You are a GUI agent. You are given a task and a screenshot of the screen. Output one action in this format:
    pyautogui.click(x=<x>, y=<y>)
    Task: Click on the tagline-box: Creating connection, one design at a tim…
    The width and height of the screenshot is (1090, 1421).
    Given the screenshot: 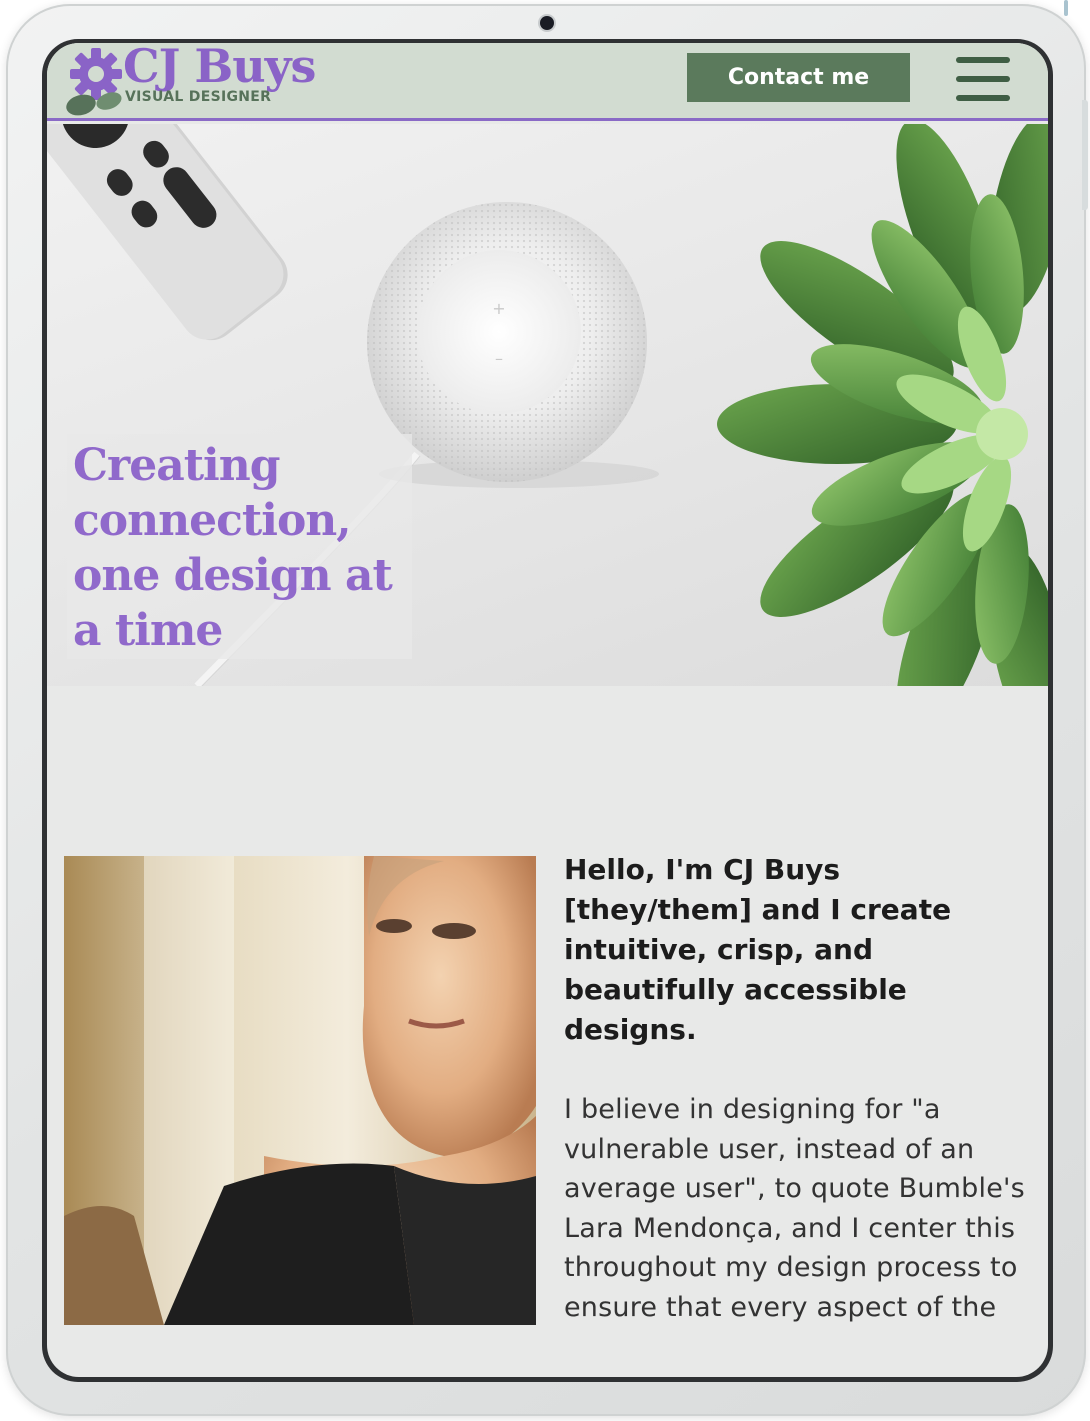 What is the action you would take?
    pyautogui.click(x=239, y=546)
    